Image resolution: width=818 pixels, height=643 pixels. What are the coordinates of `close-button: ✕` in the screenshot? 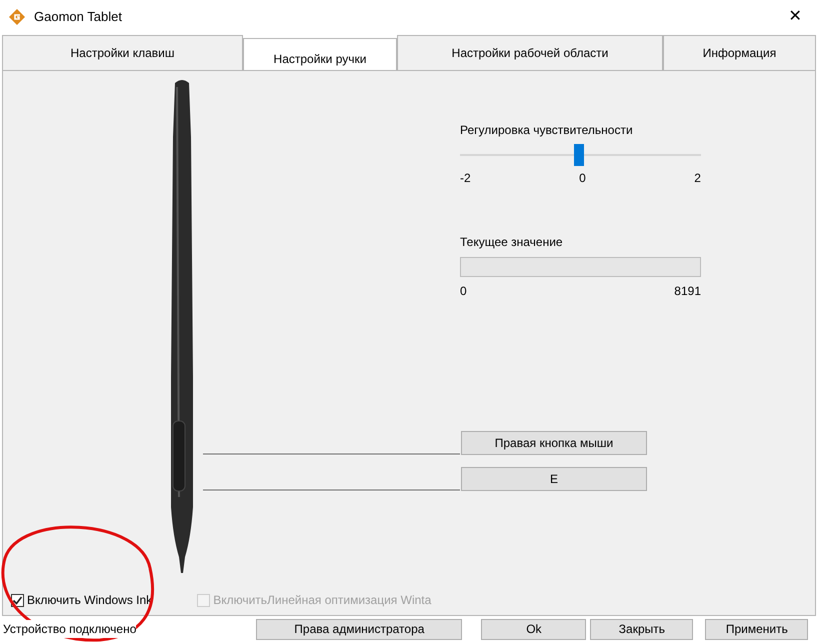 It's located at (795, 17).